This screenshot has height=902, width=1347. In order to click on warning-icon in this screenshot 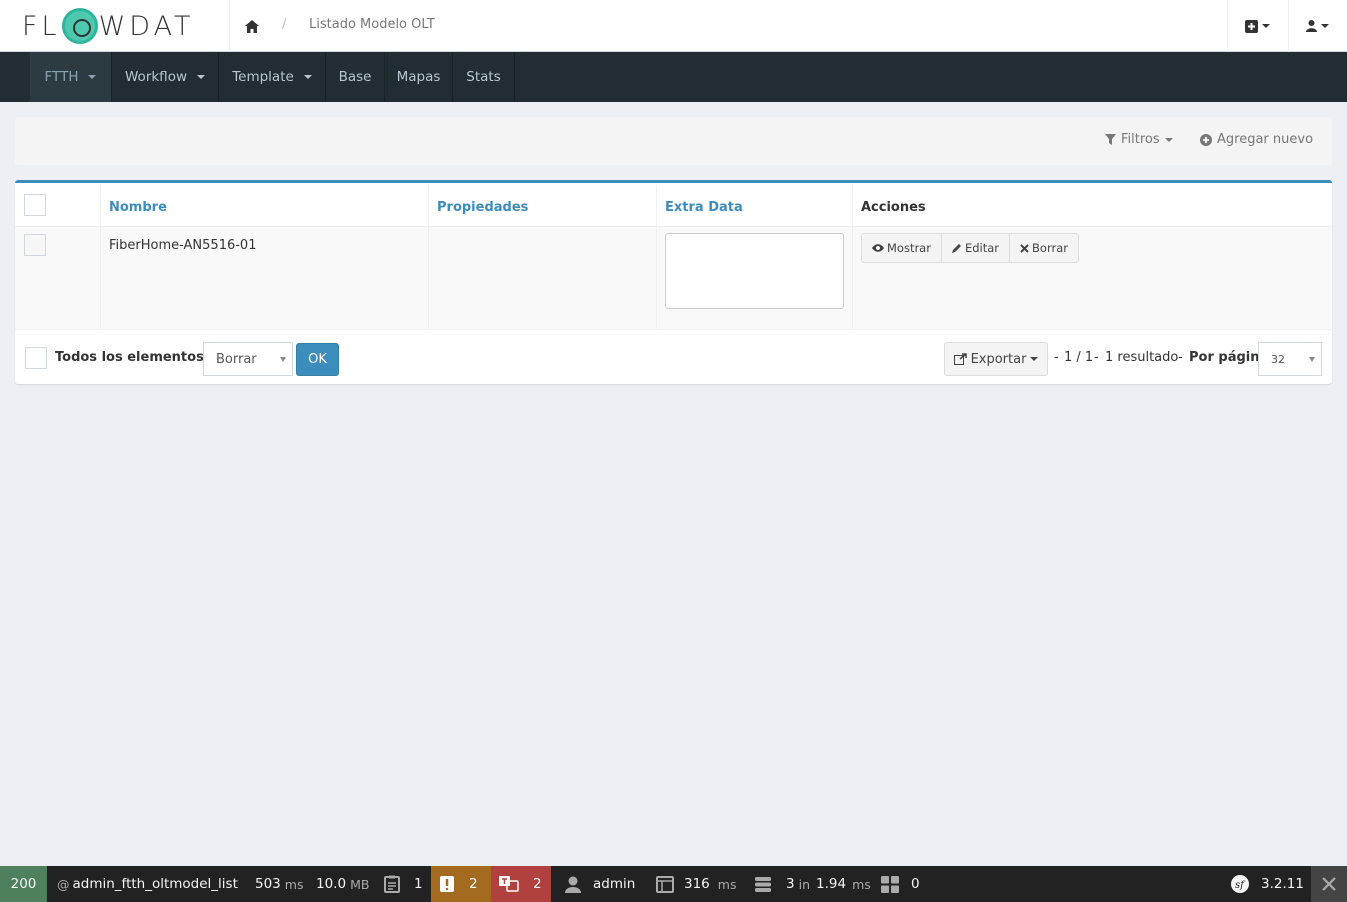, I will do `click(447, 884)`.